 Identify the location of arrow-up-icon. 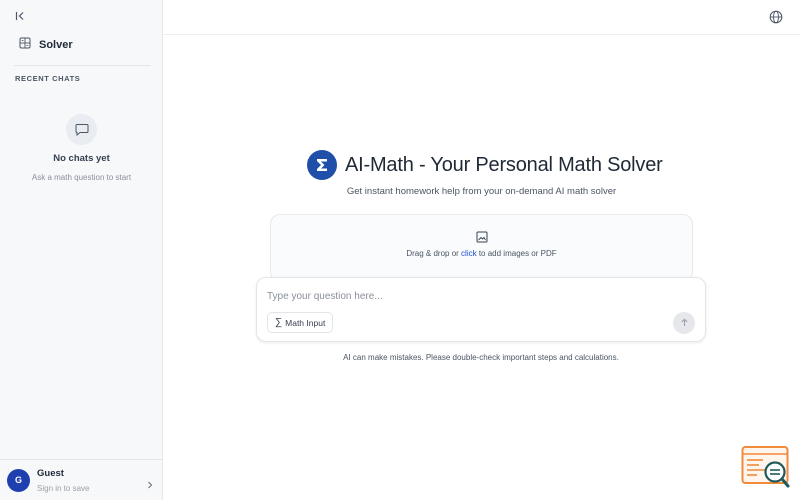
(684, 323).